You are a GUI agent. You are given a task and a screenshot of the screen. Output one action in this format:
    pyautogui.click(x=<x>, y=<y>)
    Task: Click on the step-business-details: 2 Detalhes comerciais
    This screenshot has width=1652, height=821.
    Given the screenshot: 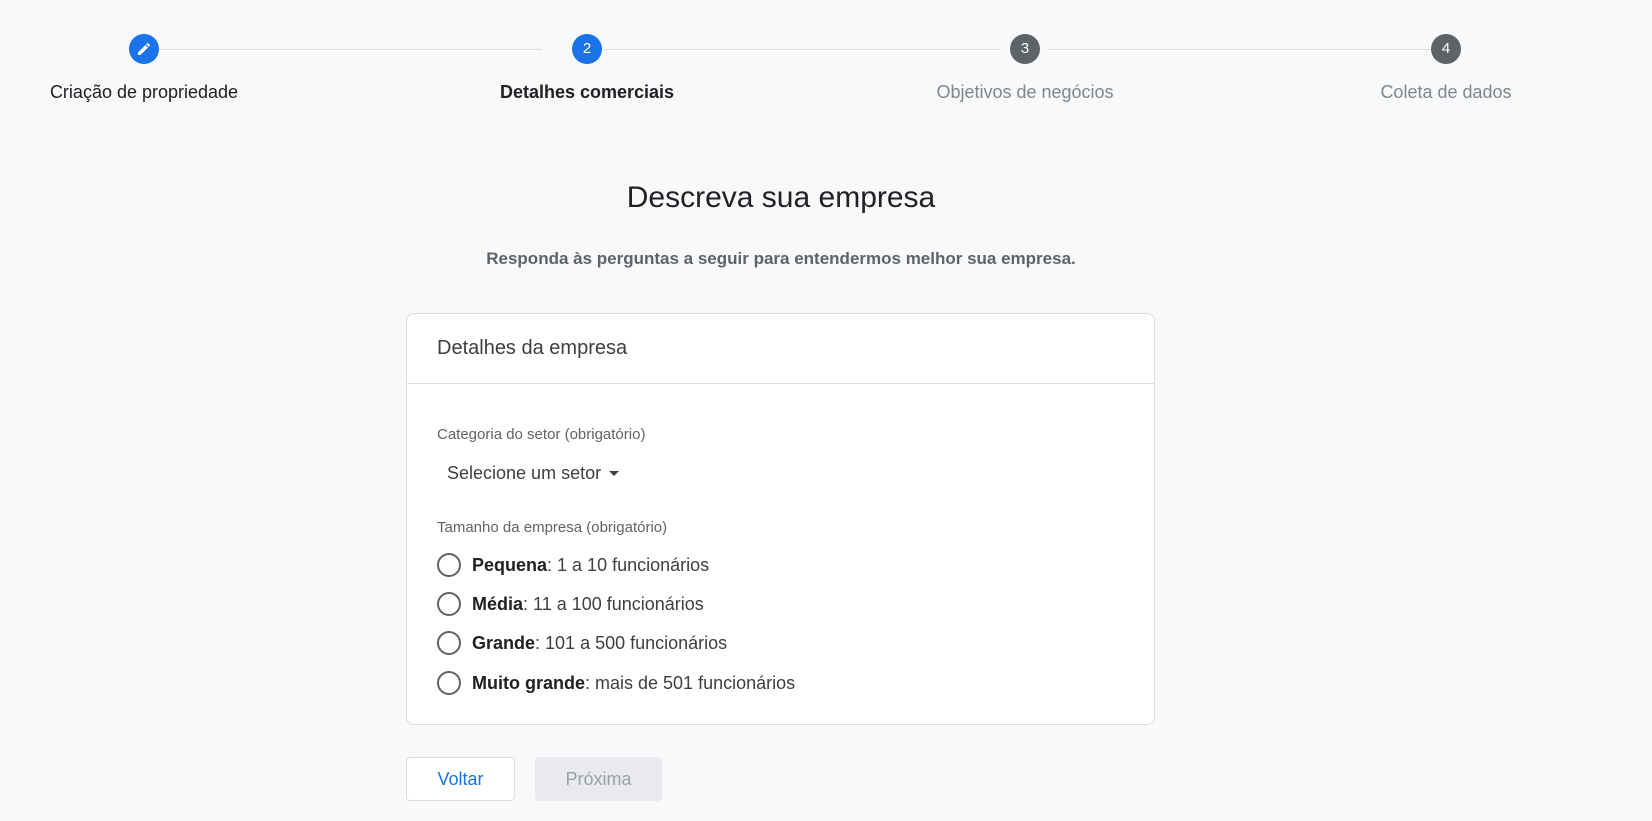 What is the action you would take?
    pyautogui.click(x=587, y=69)
    